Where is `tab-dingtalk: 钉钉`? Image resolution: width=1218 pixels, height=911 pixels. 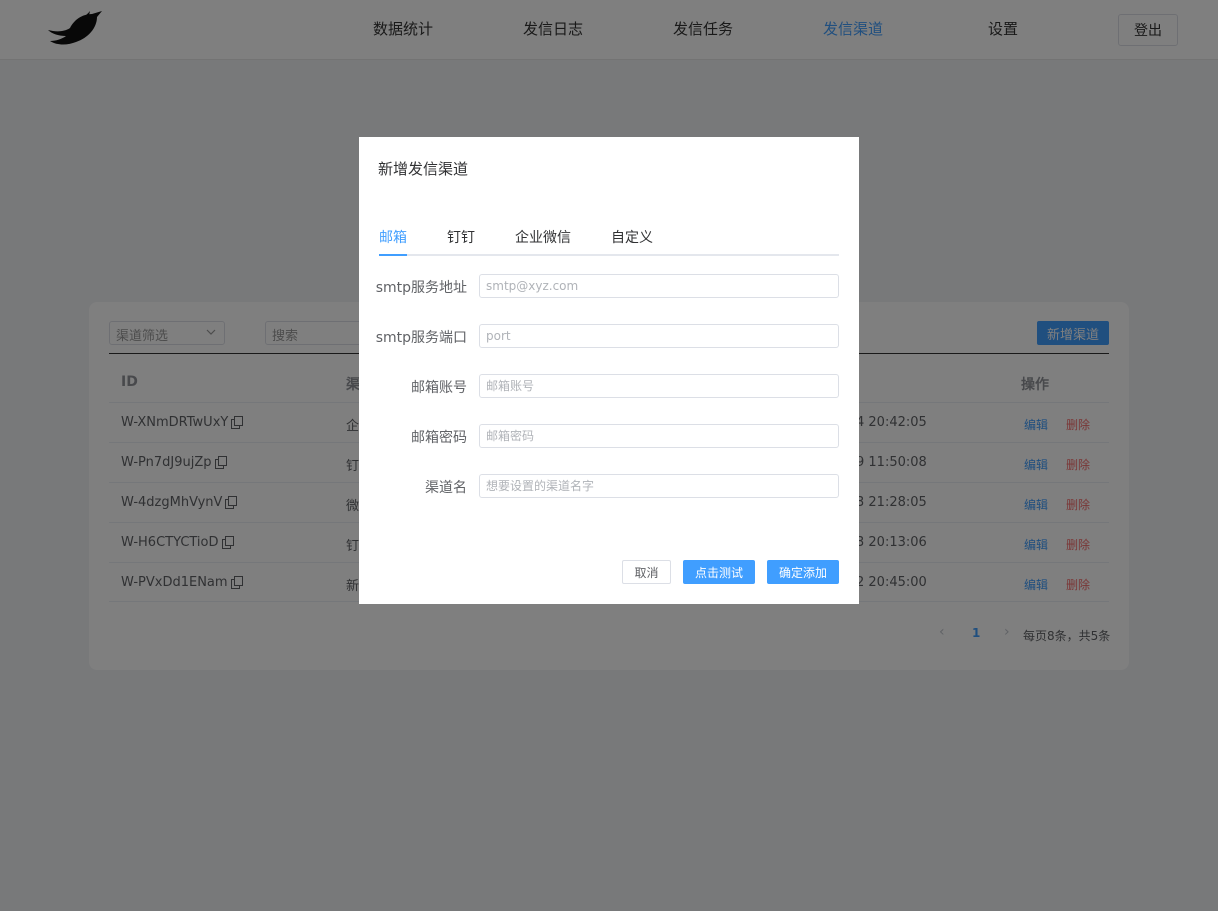 tab-dingtalk: 钉钉 is located at coordinates (461, 237).